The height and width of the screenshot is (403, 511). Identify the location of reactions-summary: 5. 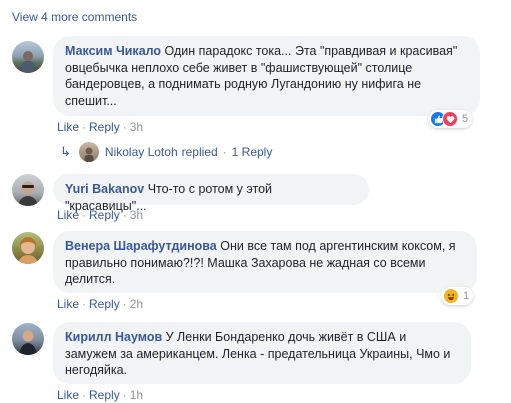
(450, 119).